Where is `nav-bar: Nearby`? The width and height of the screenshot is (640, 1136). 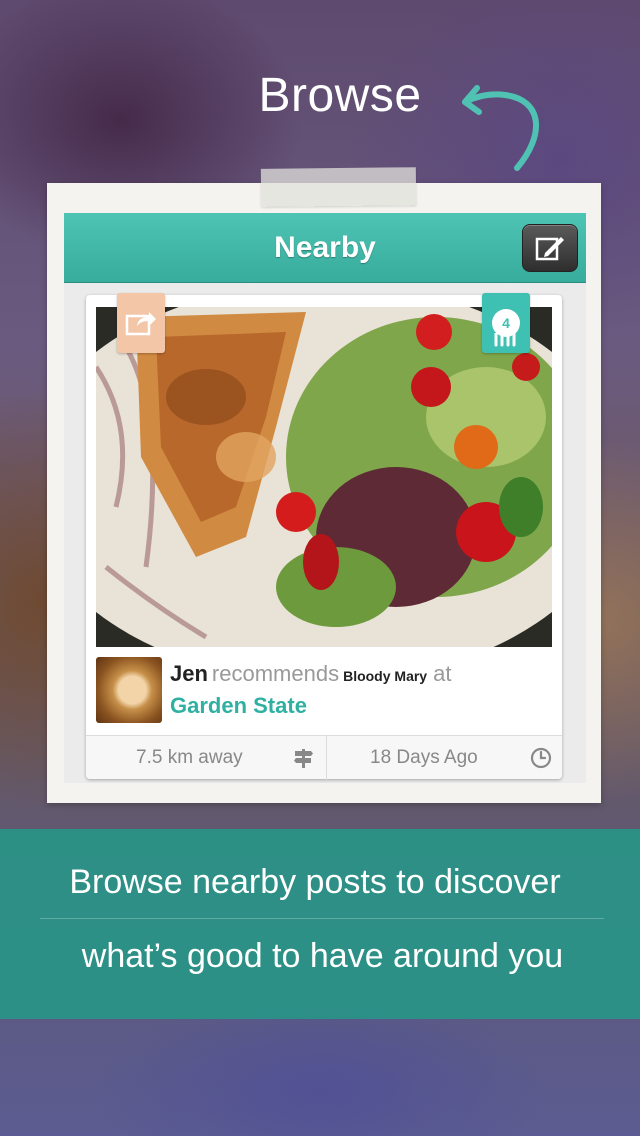 nav-bar: Nearby is located at coordinates (325, 248).